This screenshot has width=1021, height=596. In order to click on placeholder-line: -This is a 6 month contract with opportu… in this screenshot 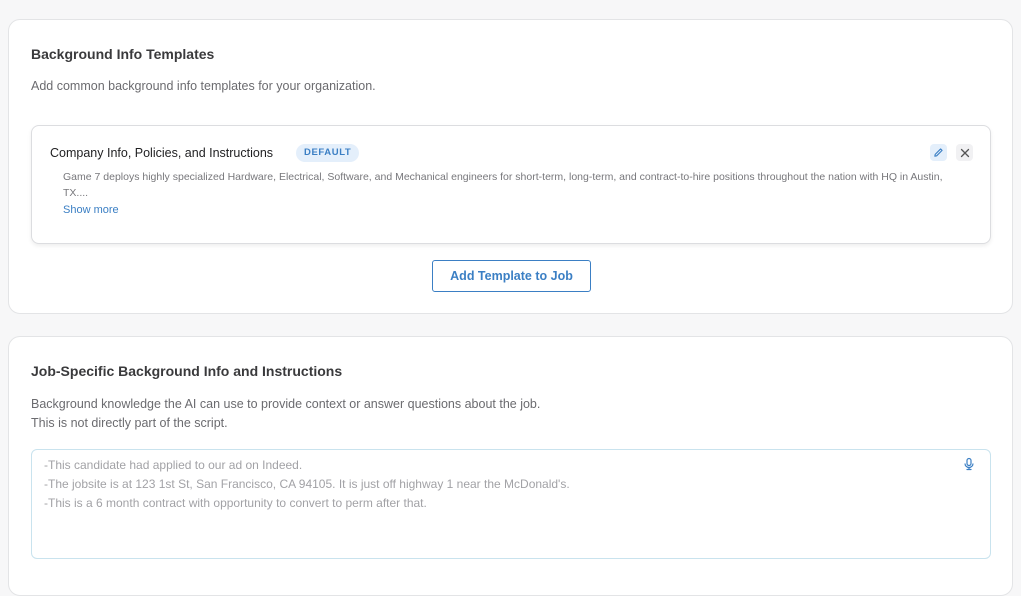, I will do `click(235, 503)`.